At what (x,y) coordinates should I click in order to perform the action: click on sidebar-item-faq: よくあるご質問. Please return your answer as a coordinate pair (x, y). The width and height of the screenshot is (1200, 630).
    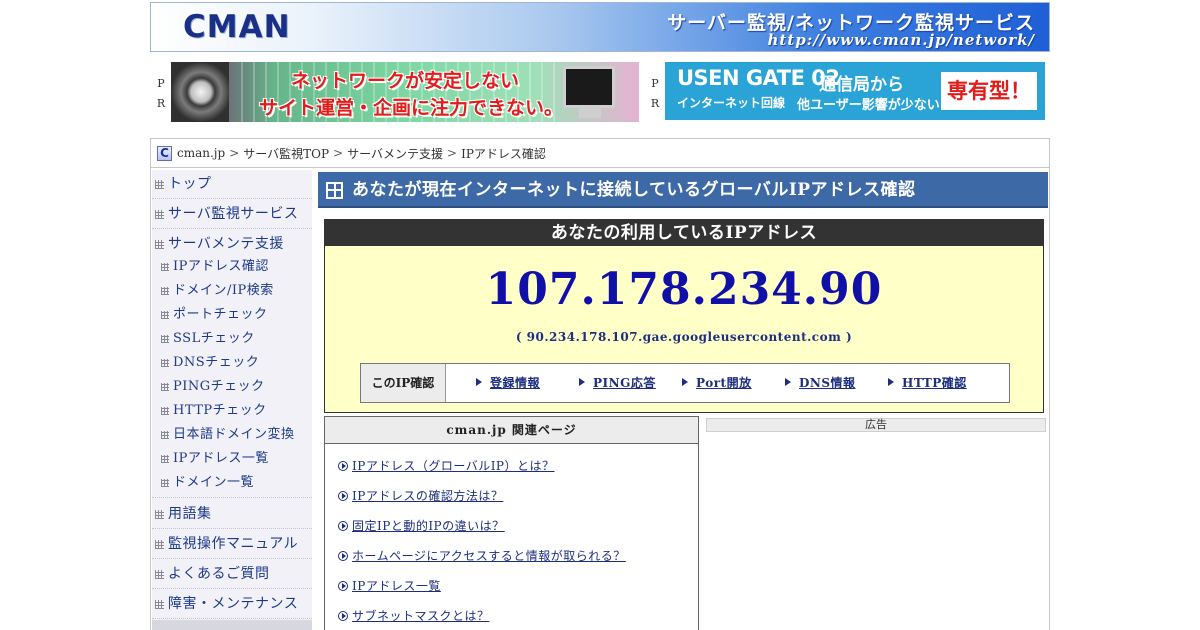
    Looking at the image, I should click on (232, 574).